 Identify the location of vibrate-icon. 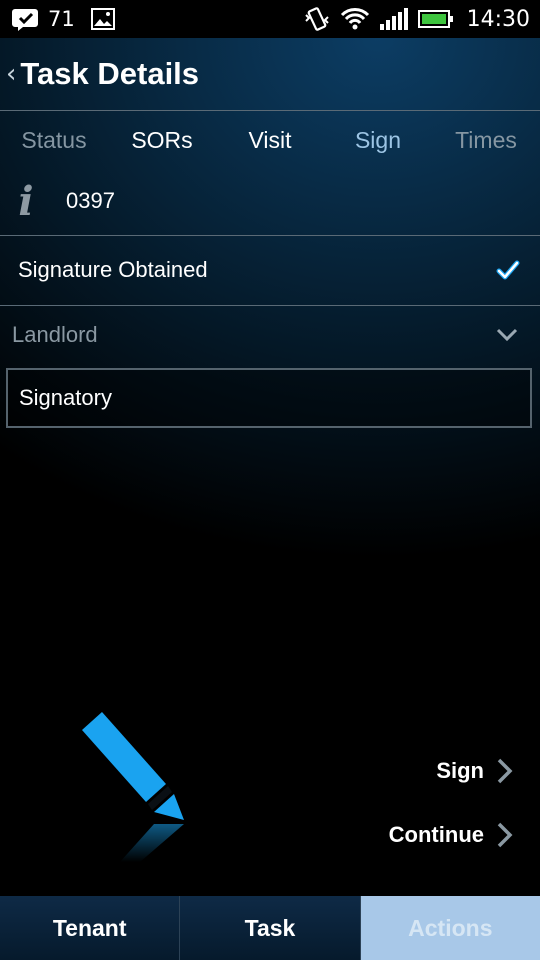
(316, 19).